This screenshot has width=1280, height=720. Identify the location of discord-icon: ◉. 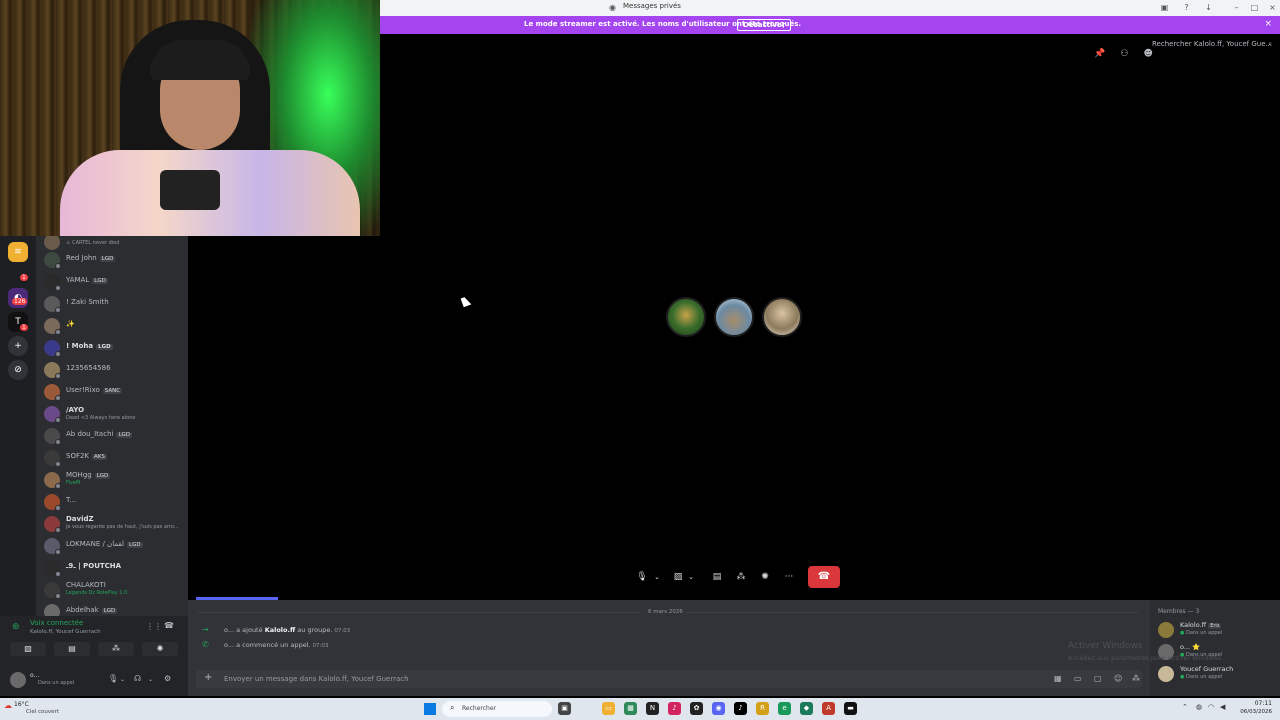
(718, 708).